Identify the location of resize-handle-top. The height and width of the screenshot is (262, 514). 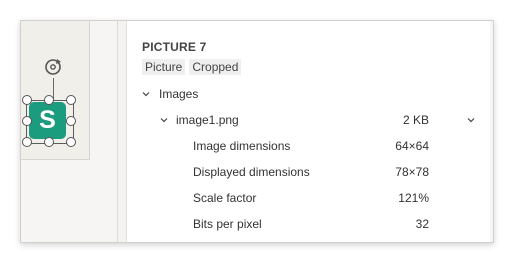
(49, 100).